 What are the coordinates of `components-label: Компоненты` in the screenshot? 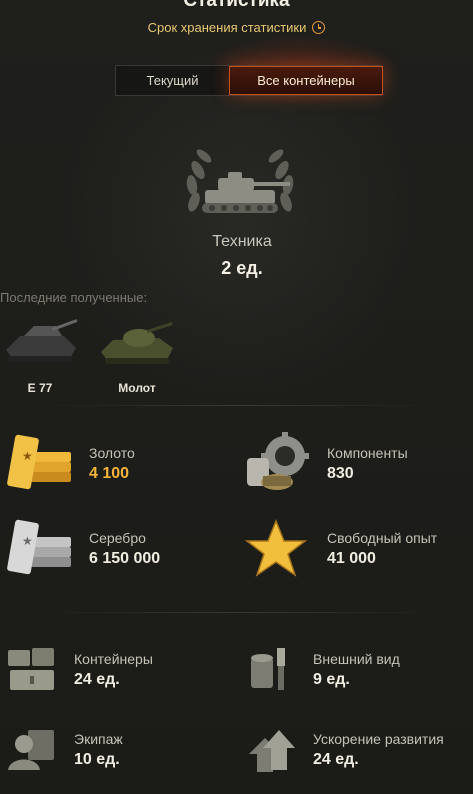 It's located at (367, 453).